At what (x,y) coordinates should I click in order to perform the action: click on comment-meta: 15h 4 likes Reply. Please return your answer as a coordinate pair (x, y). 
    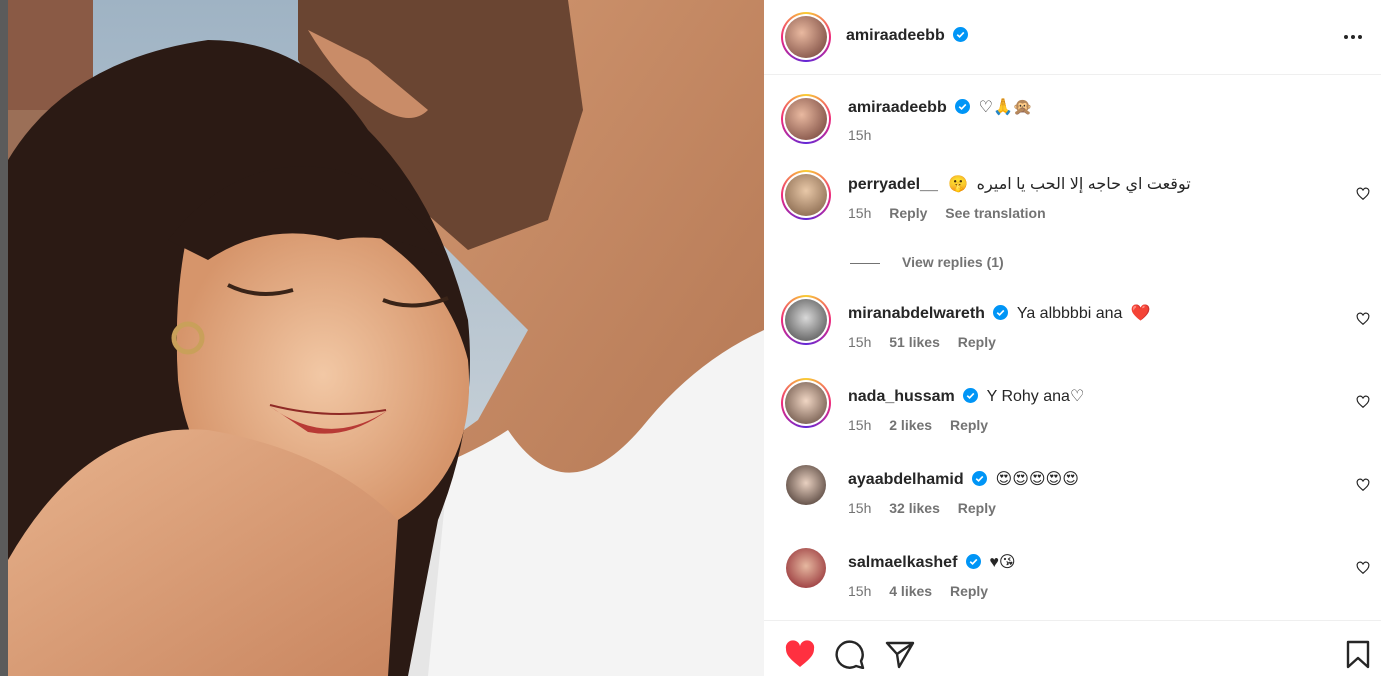
    Looking at the image, I should click on (925, 591).